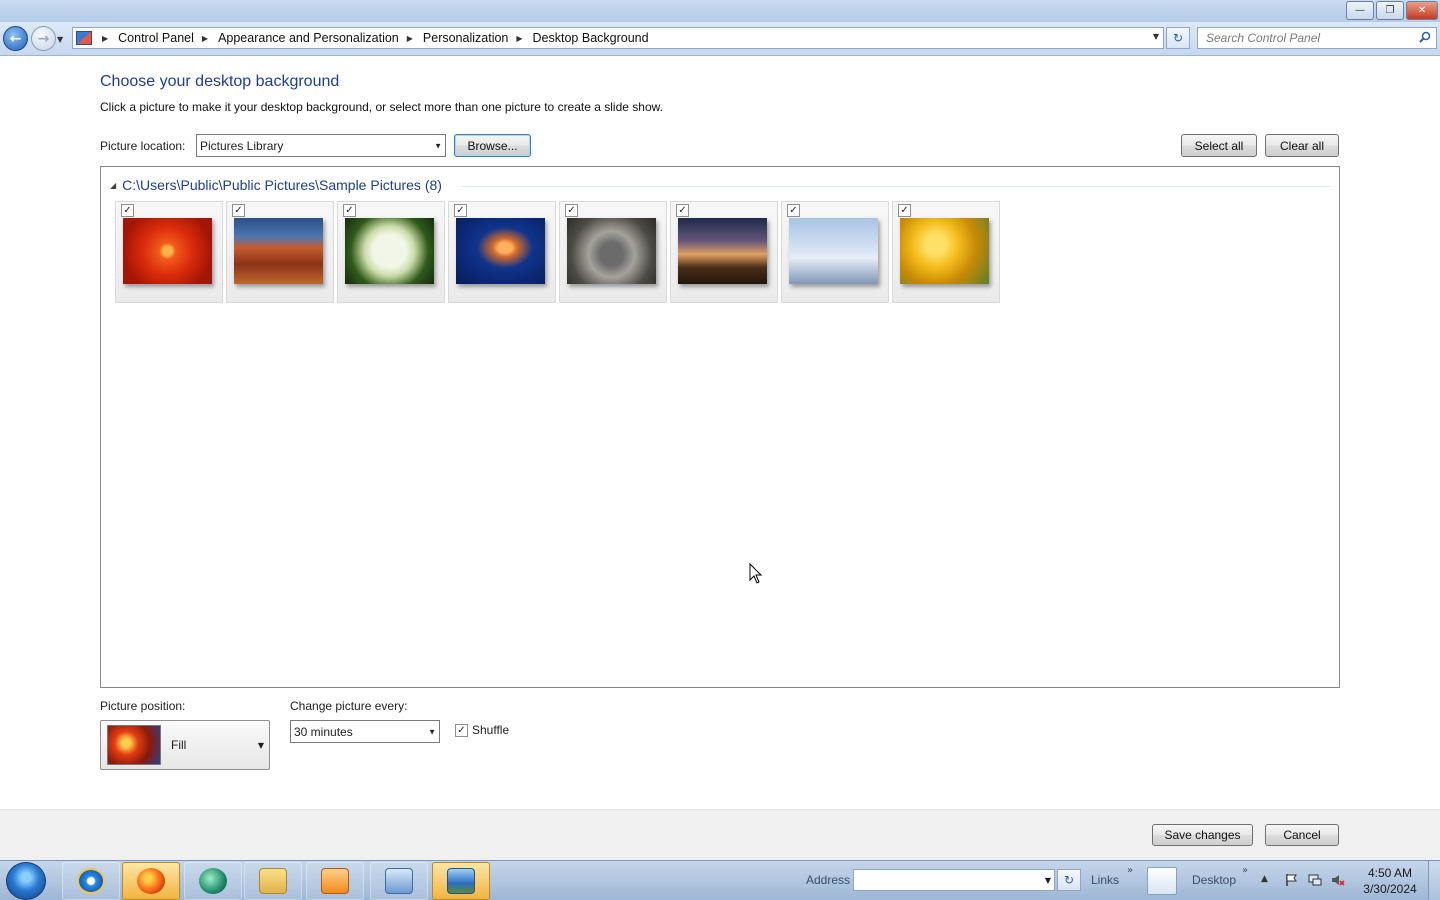 The height and width of the screenshot is (900, 1440). Describe the element at coordinates (43, 38) in the screenshot. I see `forward-button: →` at that location.